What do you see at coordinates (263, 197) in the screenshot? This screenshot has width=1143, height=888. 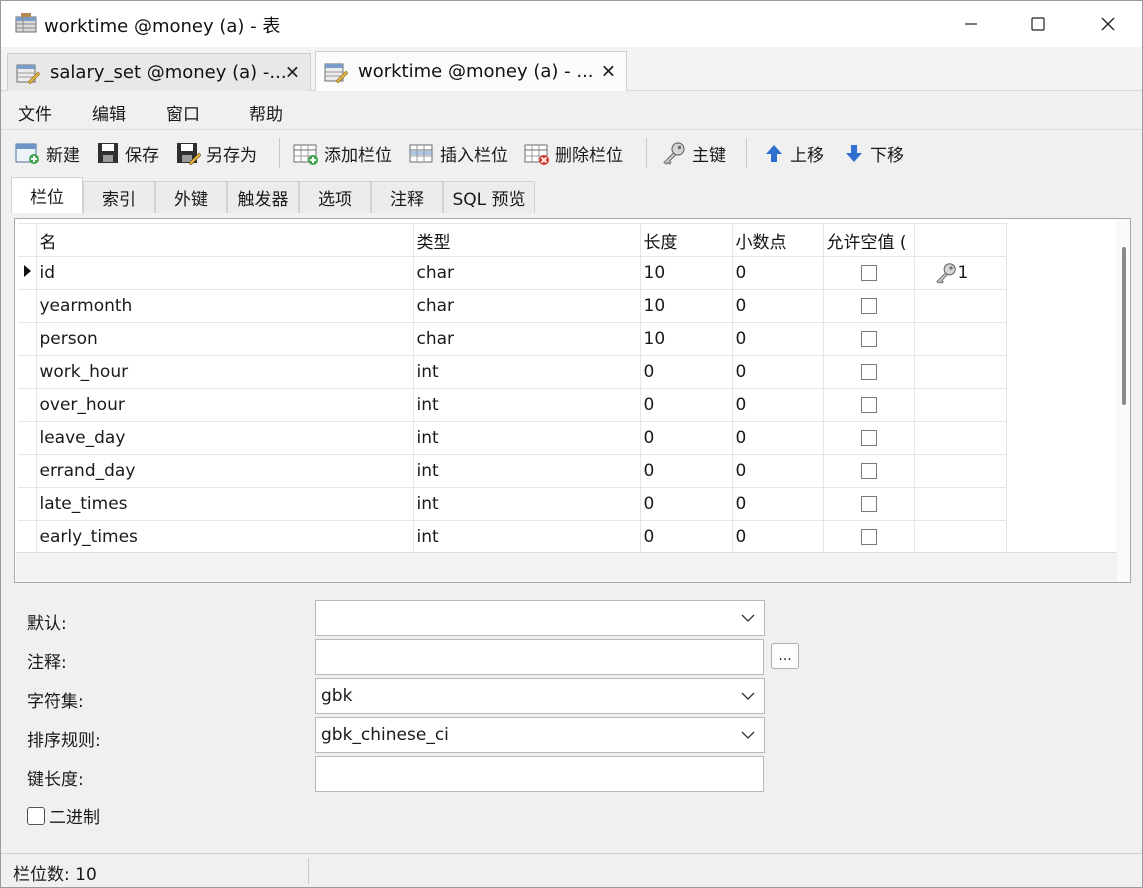 I see `tab-triggers: 触发器` at bounding box center [263, 197].